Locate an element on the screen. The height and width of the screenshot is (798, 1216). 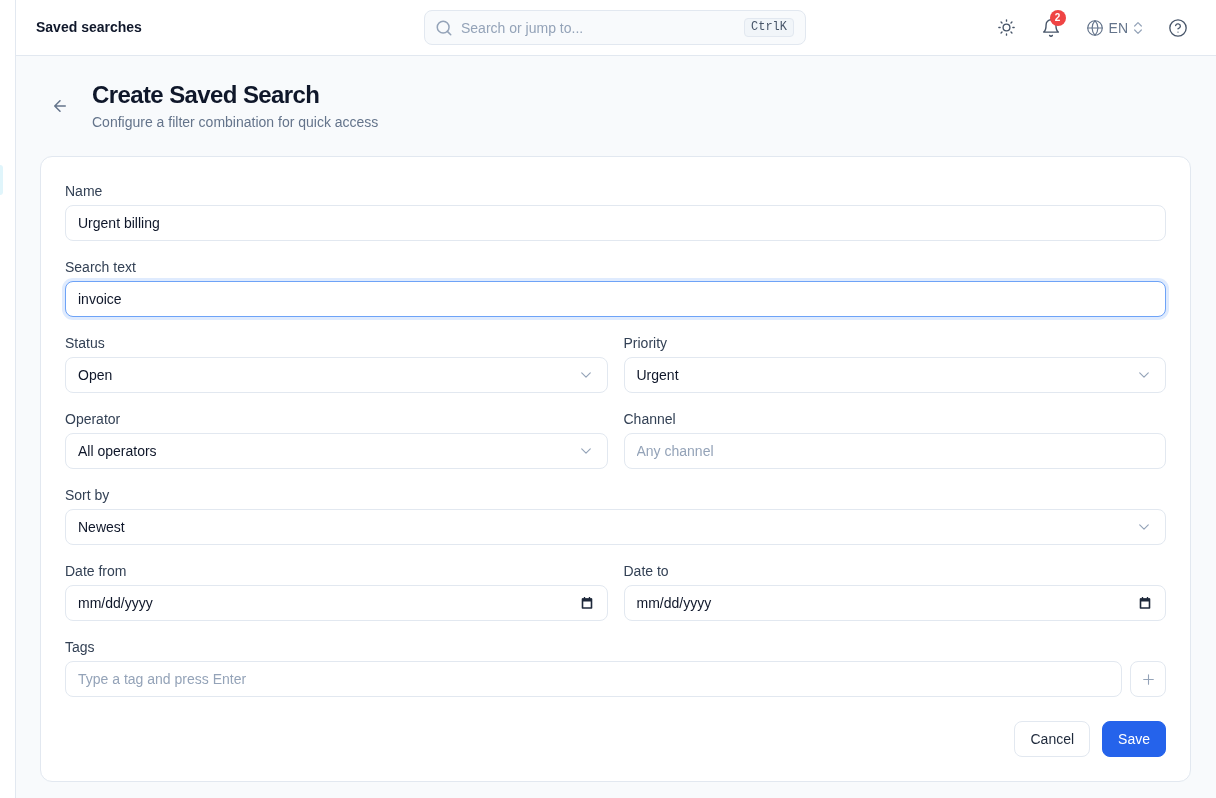
field-label: Name is located at coordinates (84, 191).